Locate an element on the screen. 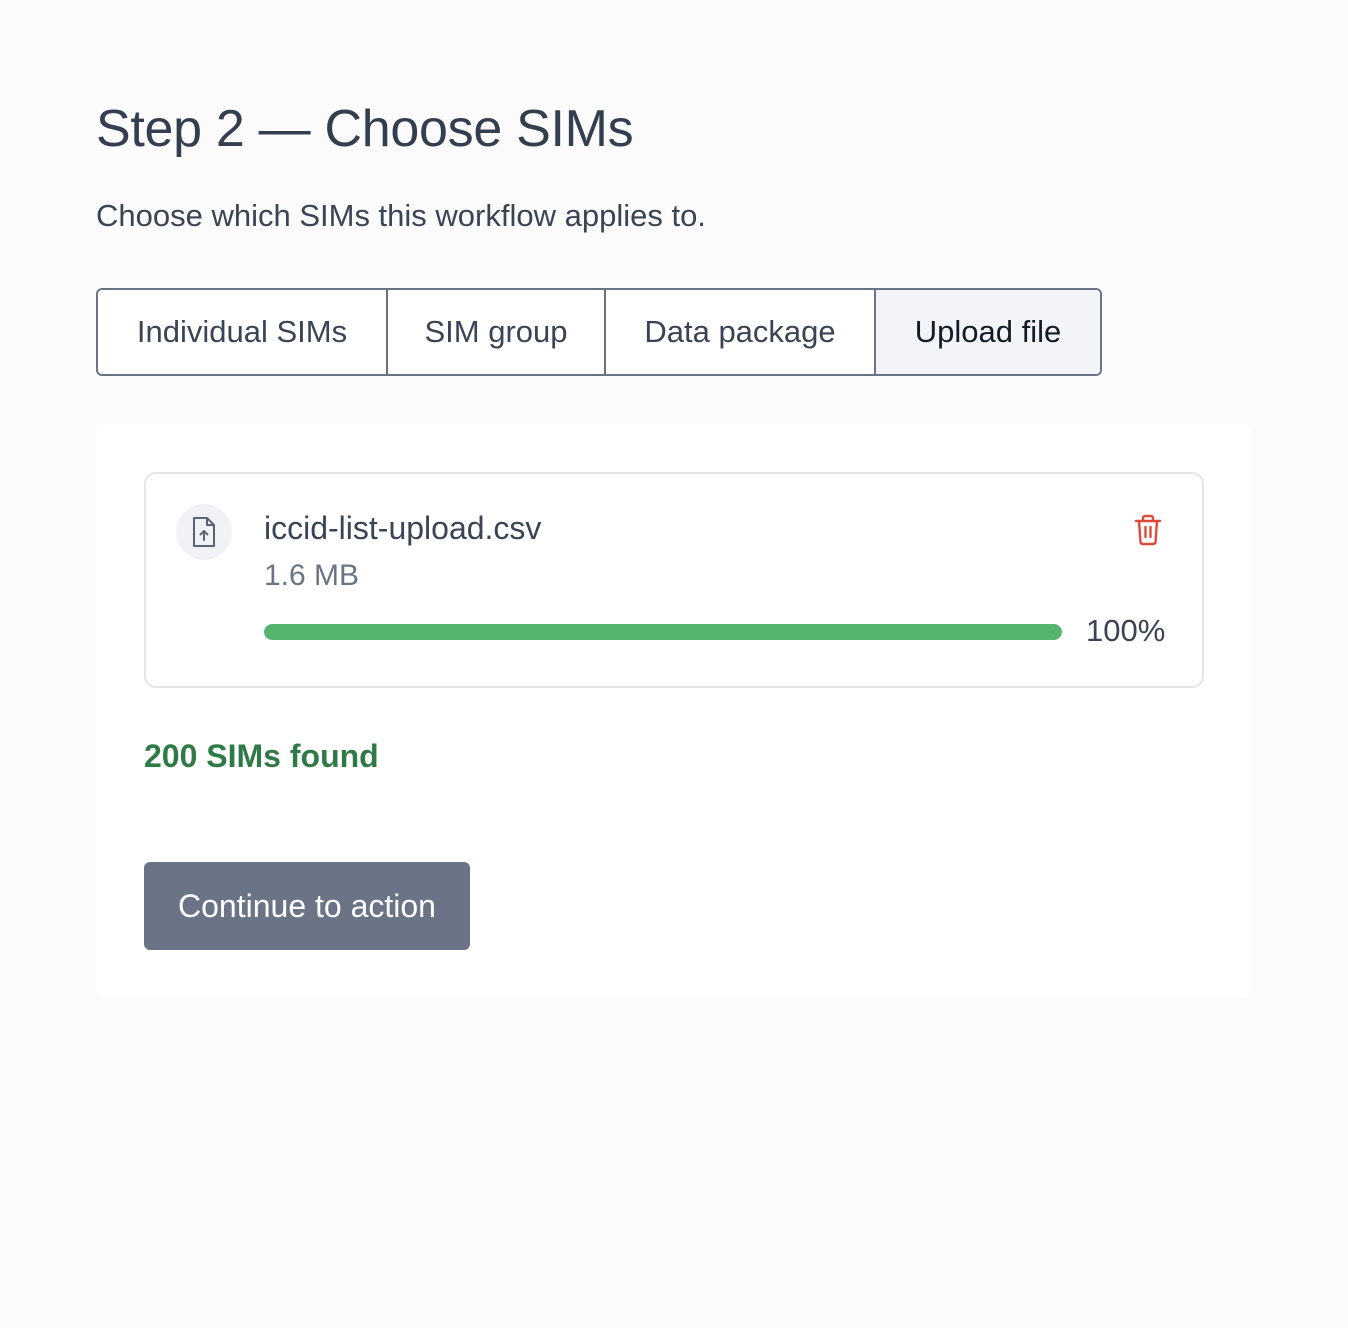 The image size is (1348, 1328). upload-progress-label: 100% is located at coordinates (1126, 630).